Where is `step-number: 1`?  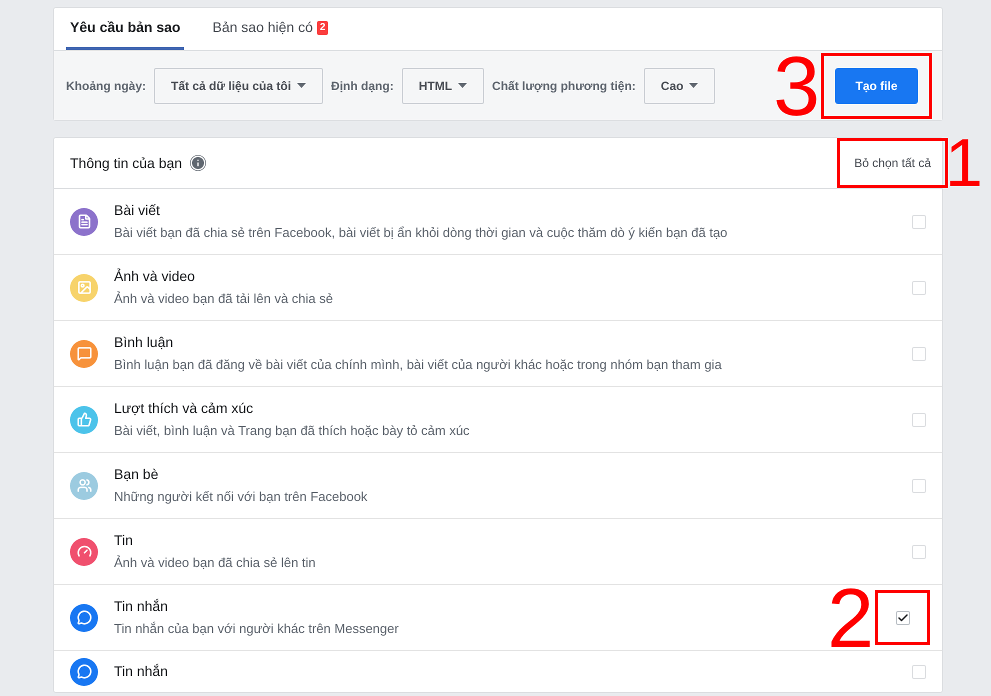 step-number: 1 is located at coordinates (964, 163).